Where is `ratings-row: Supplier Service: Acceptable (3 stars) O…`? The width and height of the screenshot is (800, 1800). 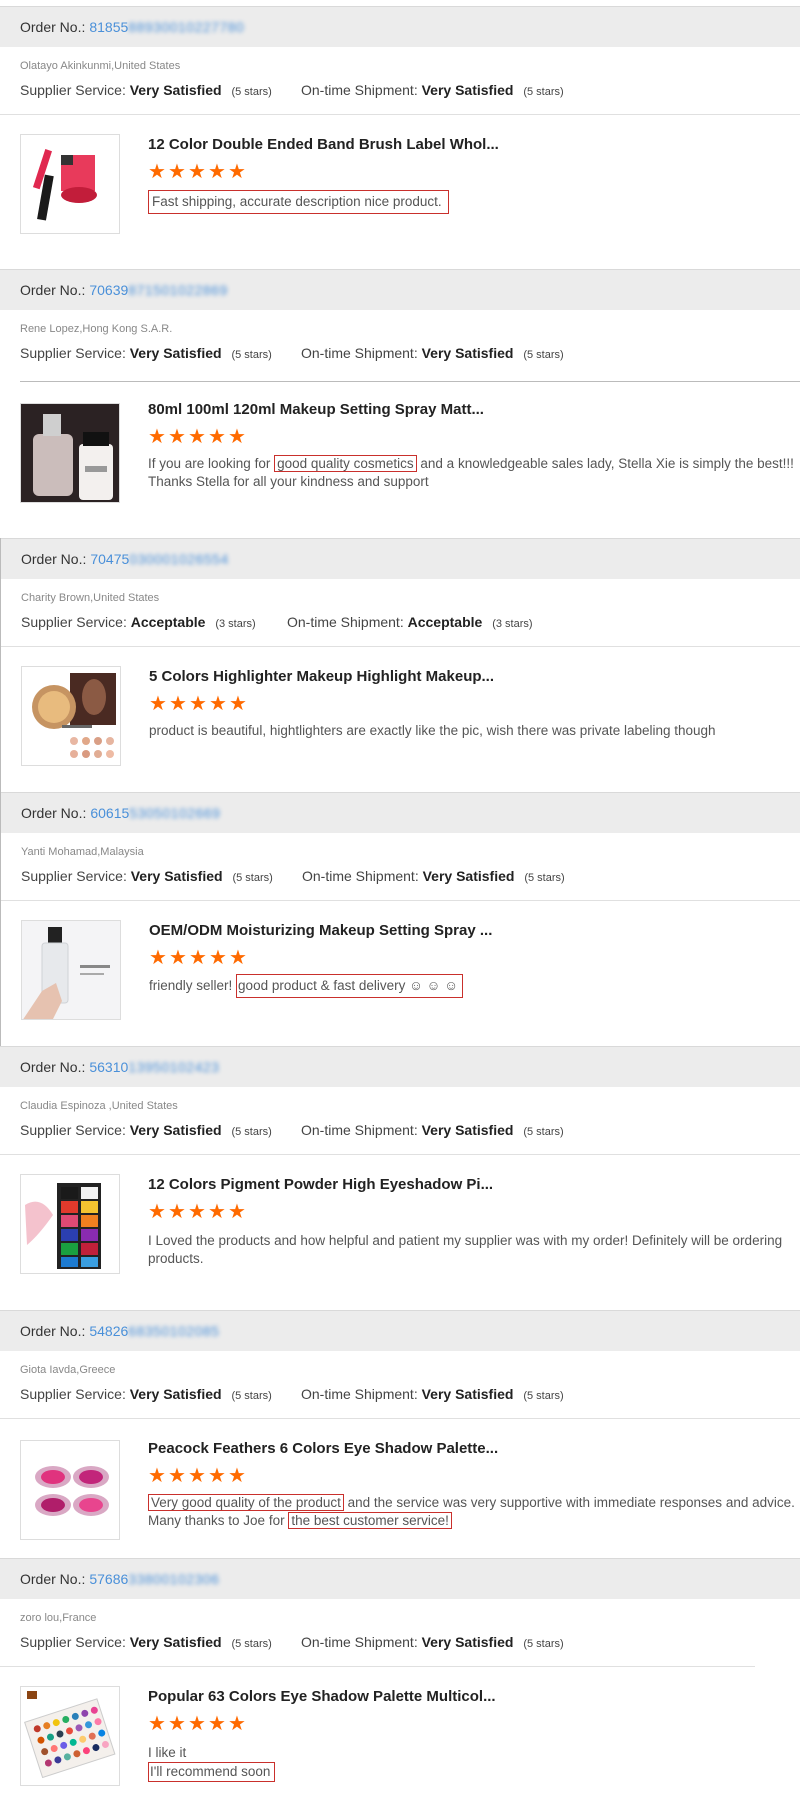 ratings-row: Supplier Service: Acceptable (3 stars) O… is located at coordinates (277, 622).